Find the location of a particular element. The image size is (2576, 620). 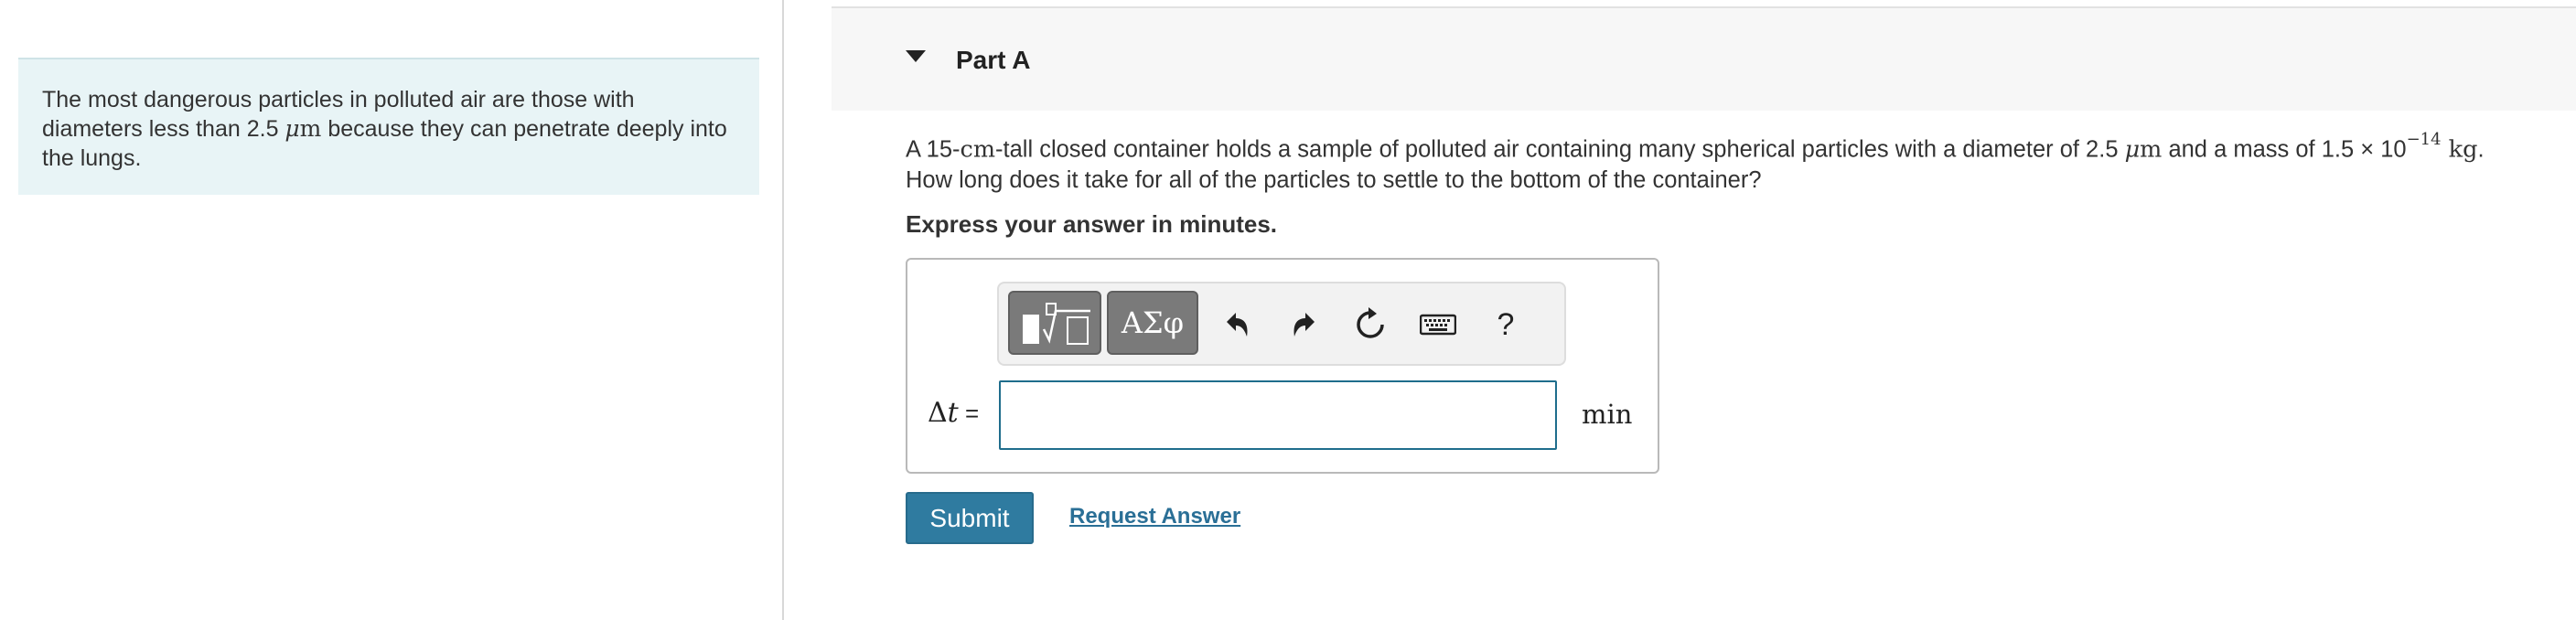

unit-mu: μ is located at coordinates (2132, 149).